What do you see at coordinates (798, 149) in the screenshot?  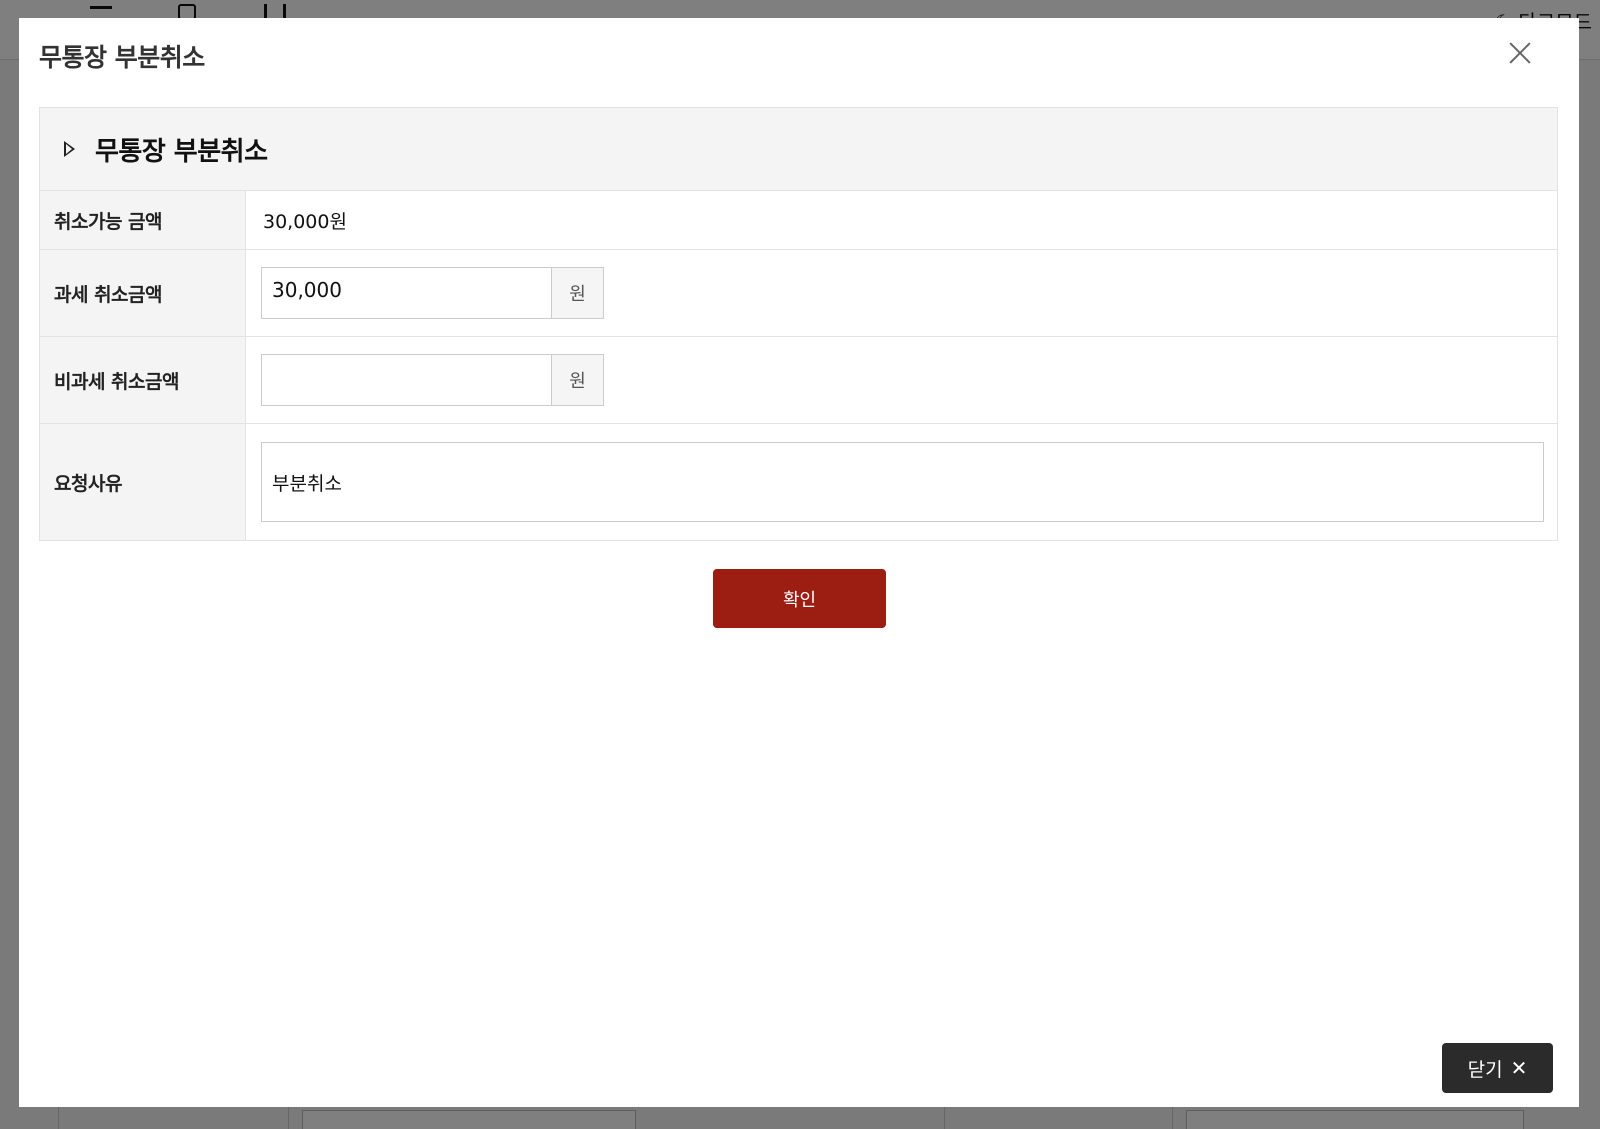 I see `panel-header: 무통장 부분취소` at bounding box center [798, 149].